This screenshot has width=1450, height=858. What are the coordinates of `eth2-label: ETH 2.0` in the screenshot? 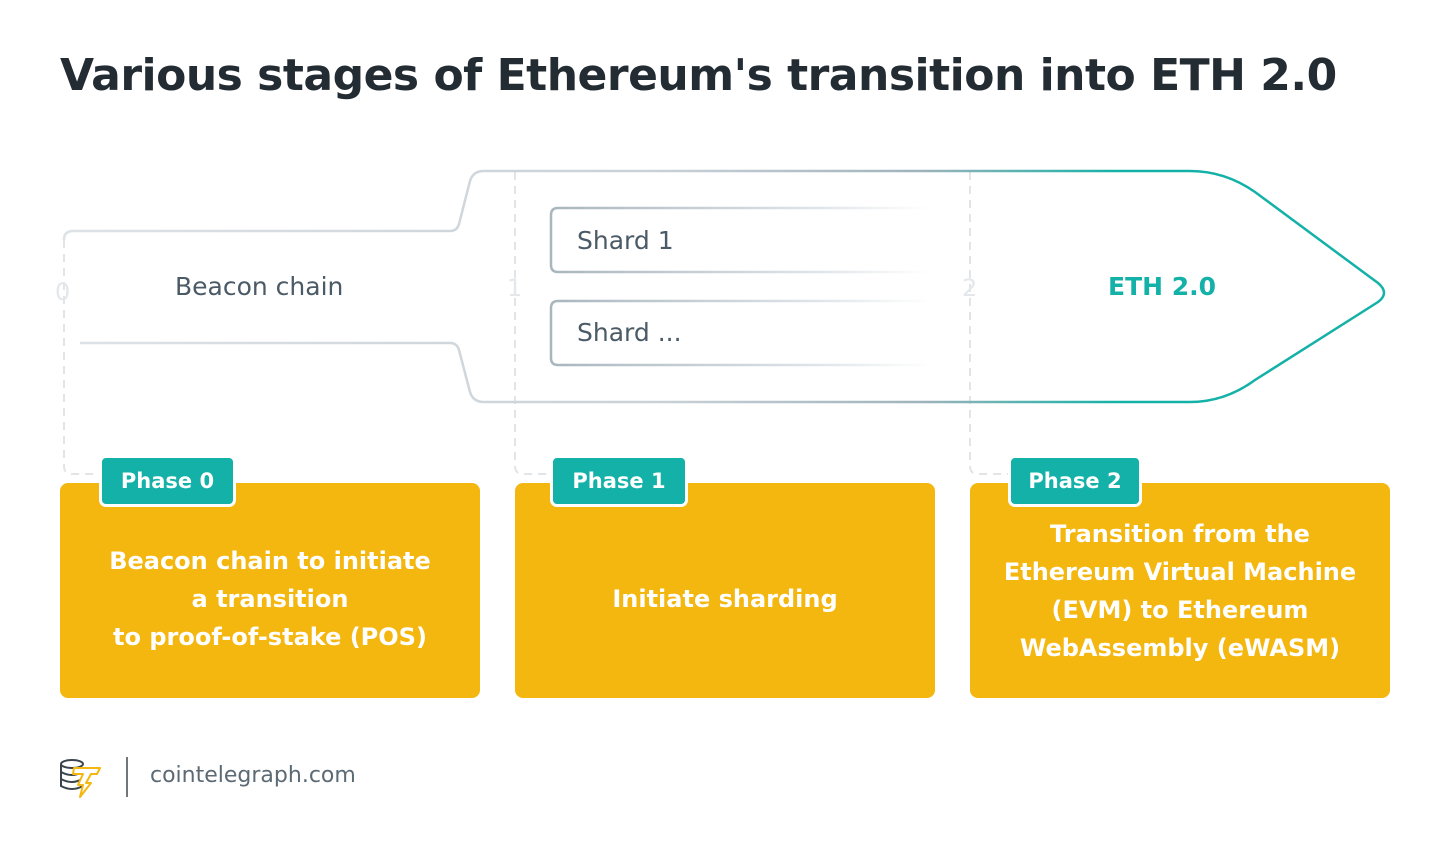 It's located at (1162, 286).